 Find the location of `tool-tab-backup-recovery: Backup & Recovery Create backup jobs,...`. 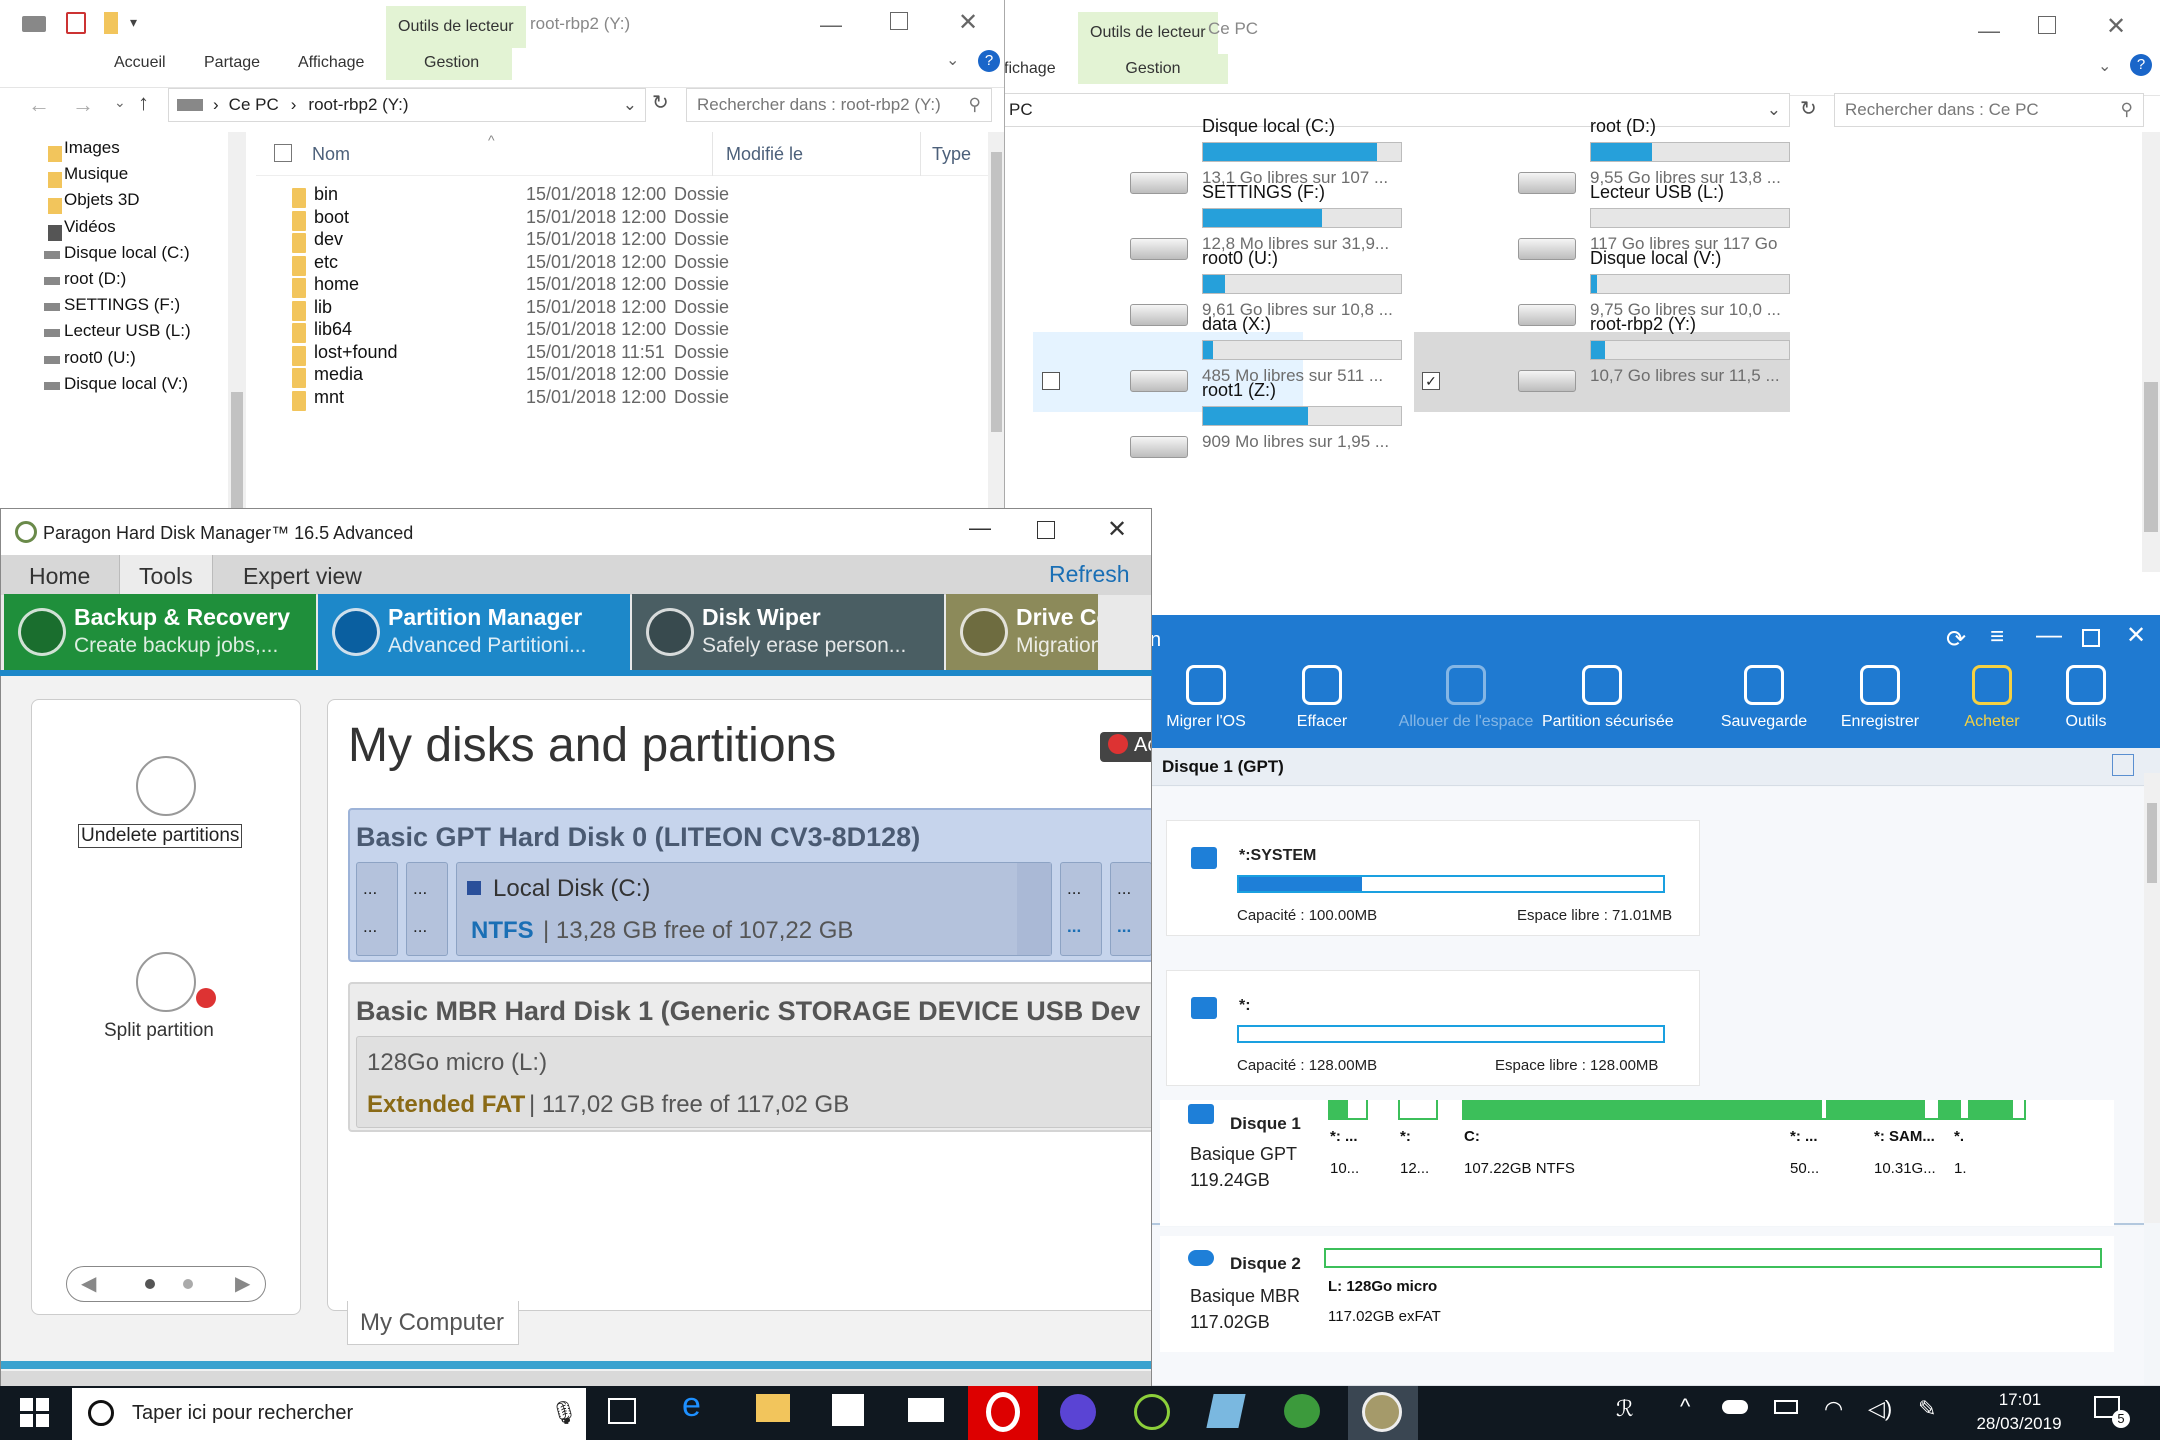

tool-tab-backup-recovery: Backup & Recovery Create backup jobs,... is located at coordinates (160, 632).